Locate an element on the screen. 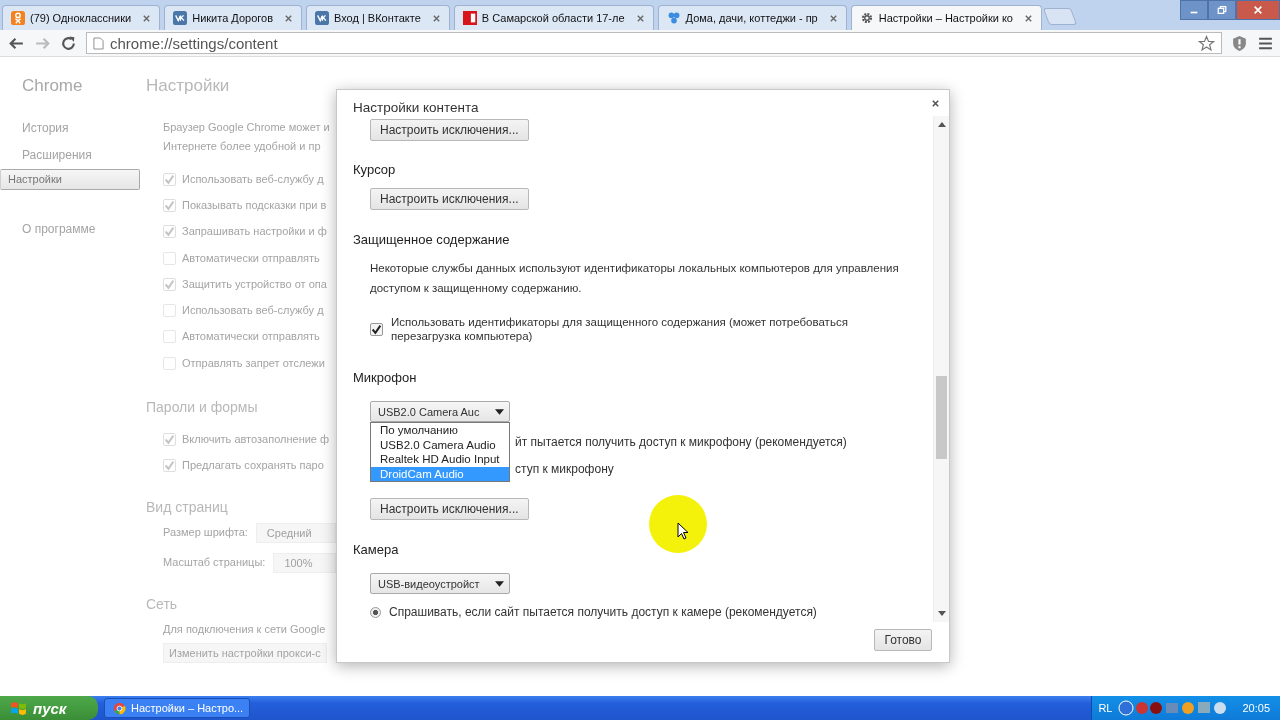 The height and width of the screenshot is (720, 1280). radio-label: Спрашивать, если сайт пытается получить доступ к камере (рекомендуется) is located at coordinates (603, 612).